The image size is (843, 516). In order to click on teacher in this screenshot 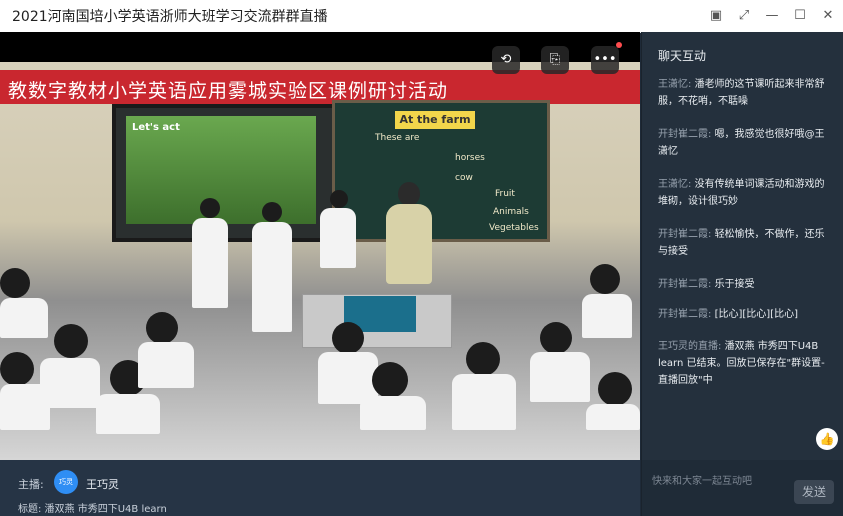, I will do `click(409, 244)`.